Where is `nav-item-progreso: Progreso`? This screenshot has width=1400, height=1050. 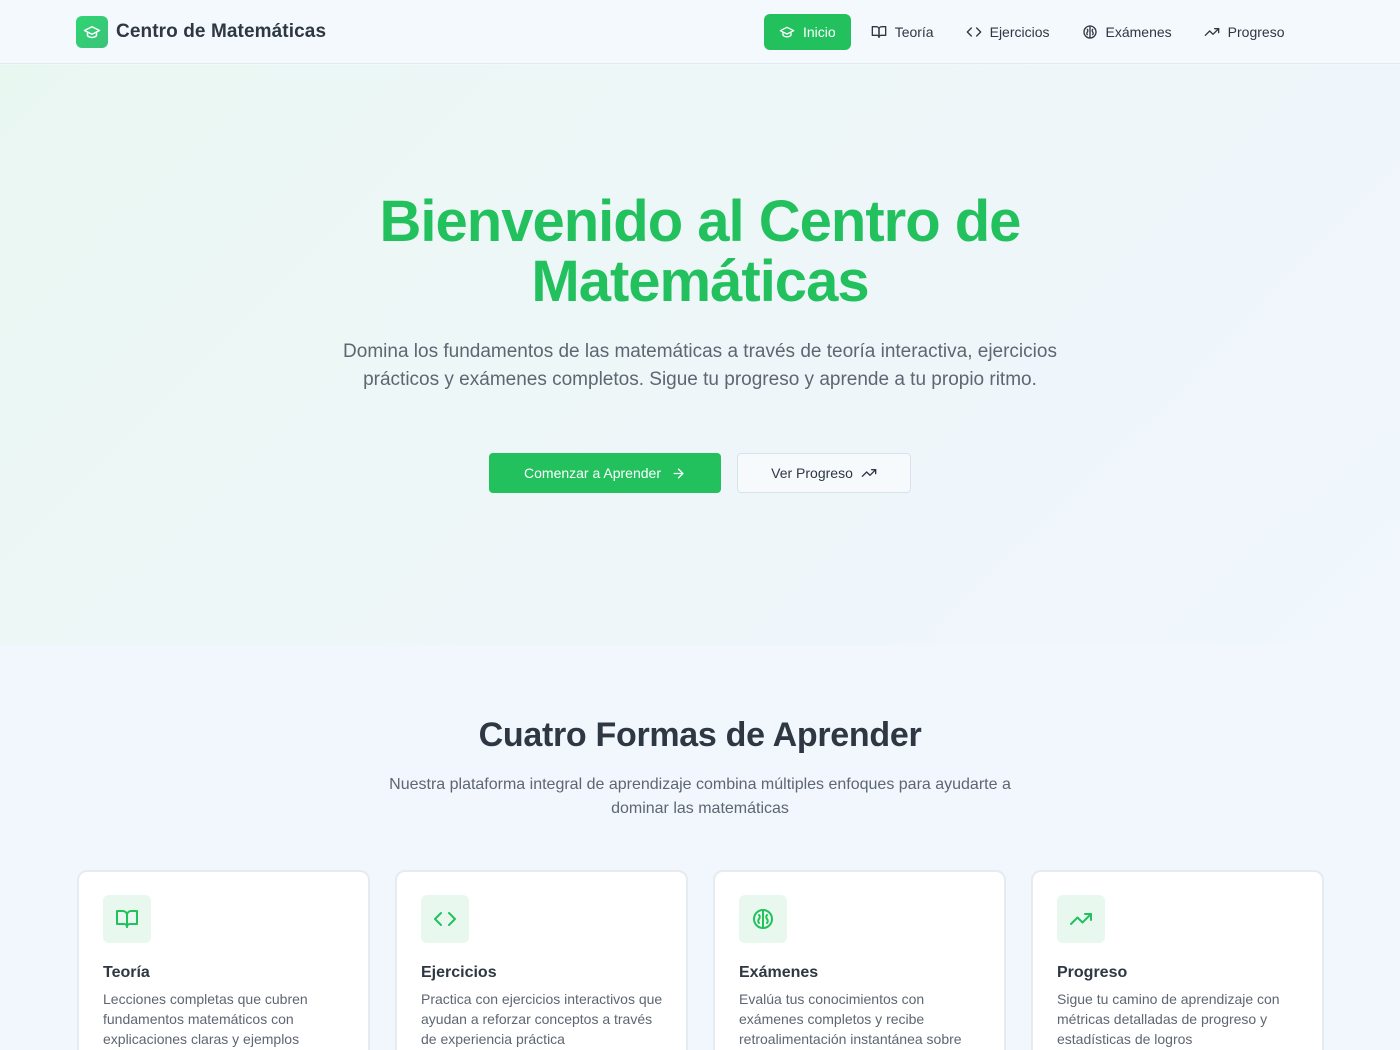
nav-item-progreso: Progreso is located at coordinates (1244, 32).